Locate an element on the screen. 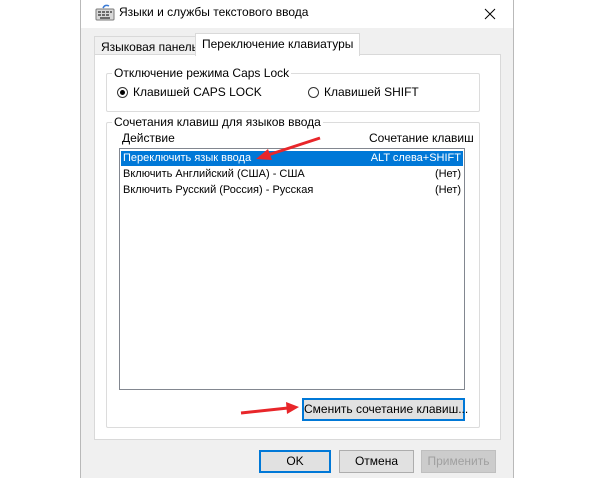 The image size is (591, 478). radio-selected-icon is located at coordinates (122, 92).